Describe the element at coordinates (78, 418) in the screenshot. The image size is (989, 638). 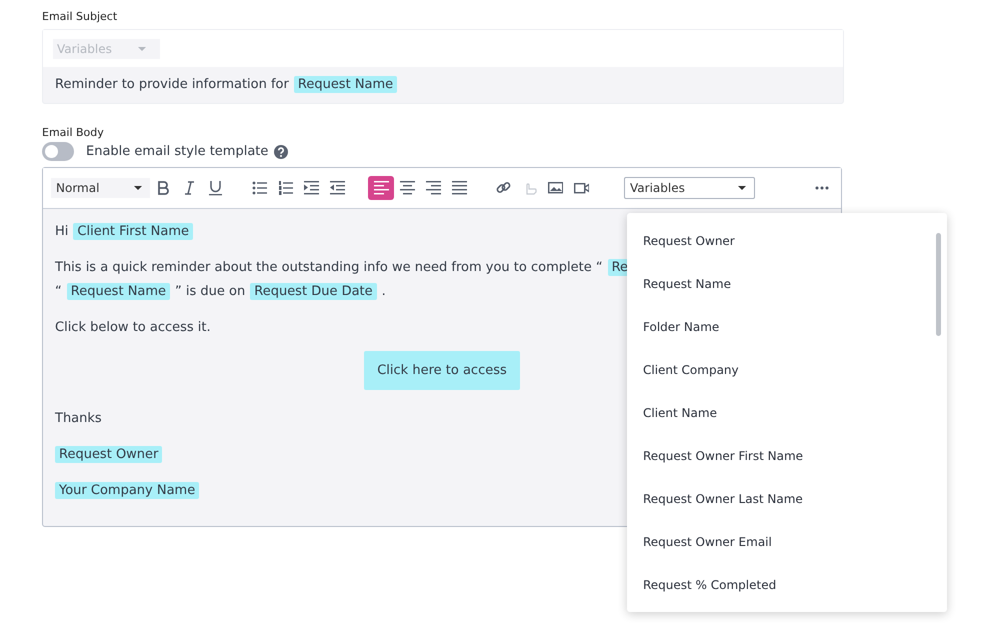
I see `body-text: Thanks` at that location.